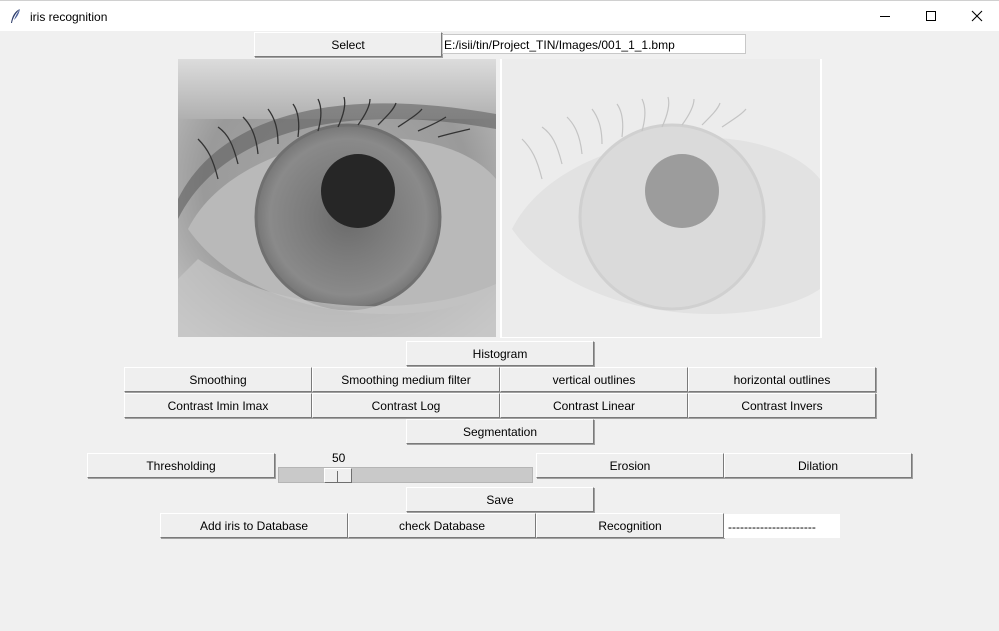 The height and width of the screenshot is (631, 999). What do you see at coordinates (594, 379) in the screenshot?
I see `vertical-outlines-button: vertical outlines` at bounding box center [594, 379].